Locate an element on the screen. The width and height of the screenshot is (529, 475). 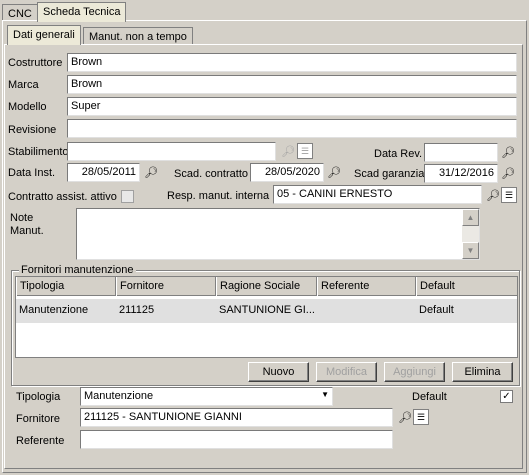
revisione-field is located at coordinates (292, 128).